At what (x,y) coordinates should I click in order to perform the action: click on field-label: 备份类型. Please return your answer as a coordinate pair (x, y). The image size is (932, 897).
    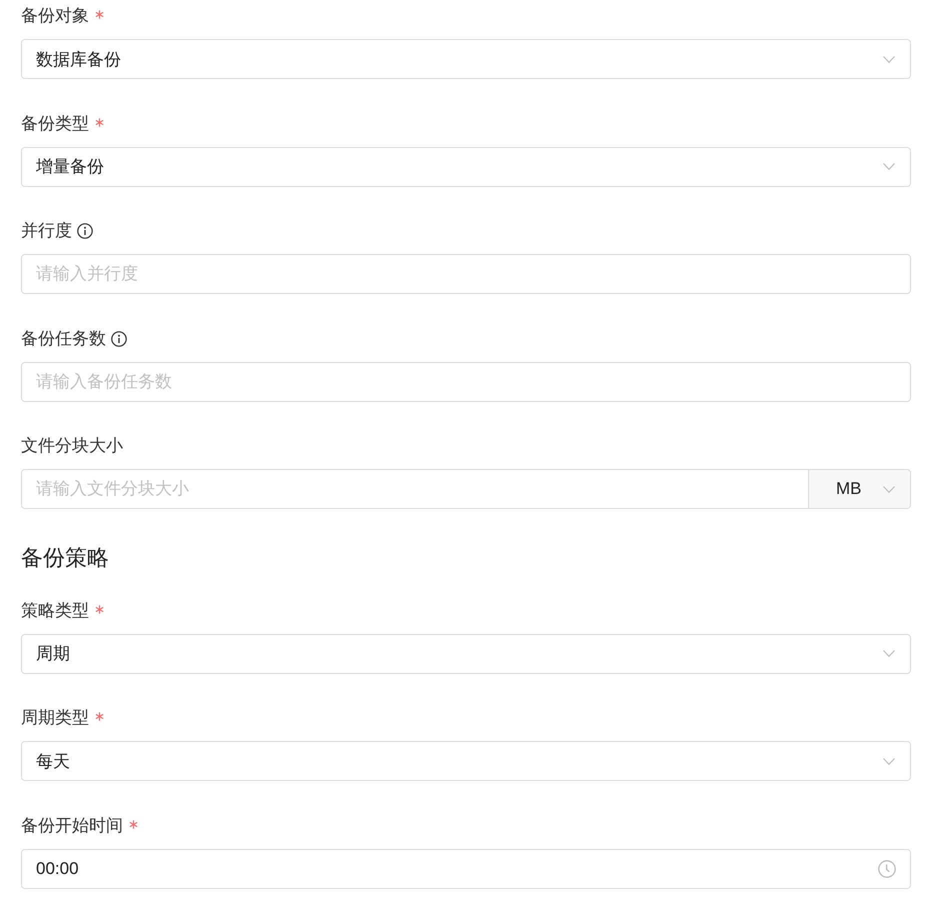
    Looking at the image, I should click on (55, 123).